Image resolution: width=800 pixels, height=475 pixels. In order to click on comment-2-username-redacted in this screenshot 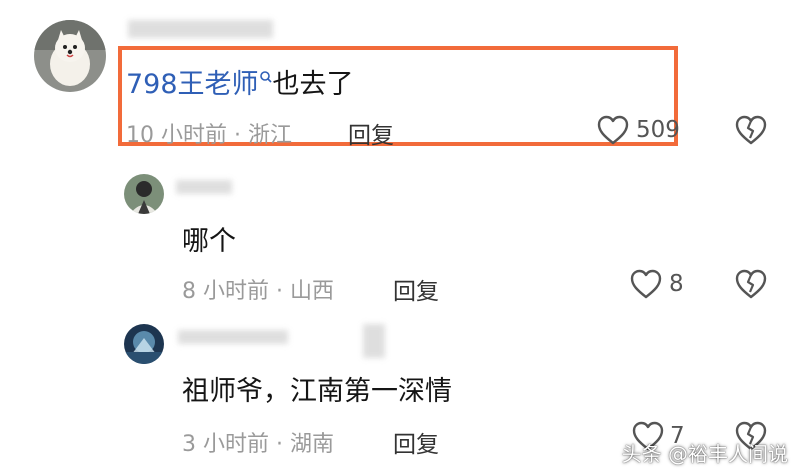, I will do `click(204, 187)`.